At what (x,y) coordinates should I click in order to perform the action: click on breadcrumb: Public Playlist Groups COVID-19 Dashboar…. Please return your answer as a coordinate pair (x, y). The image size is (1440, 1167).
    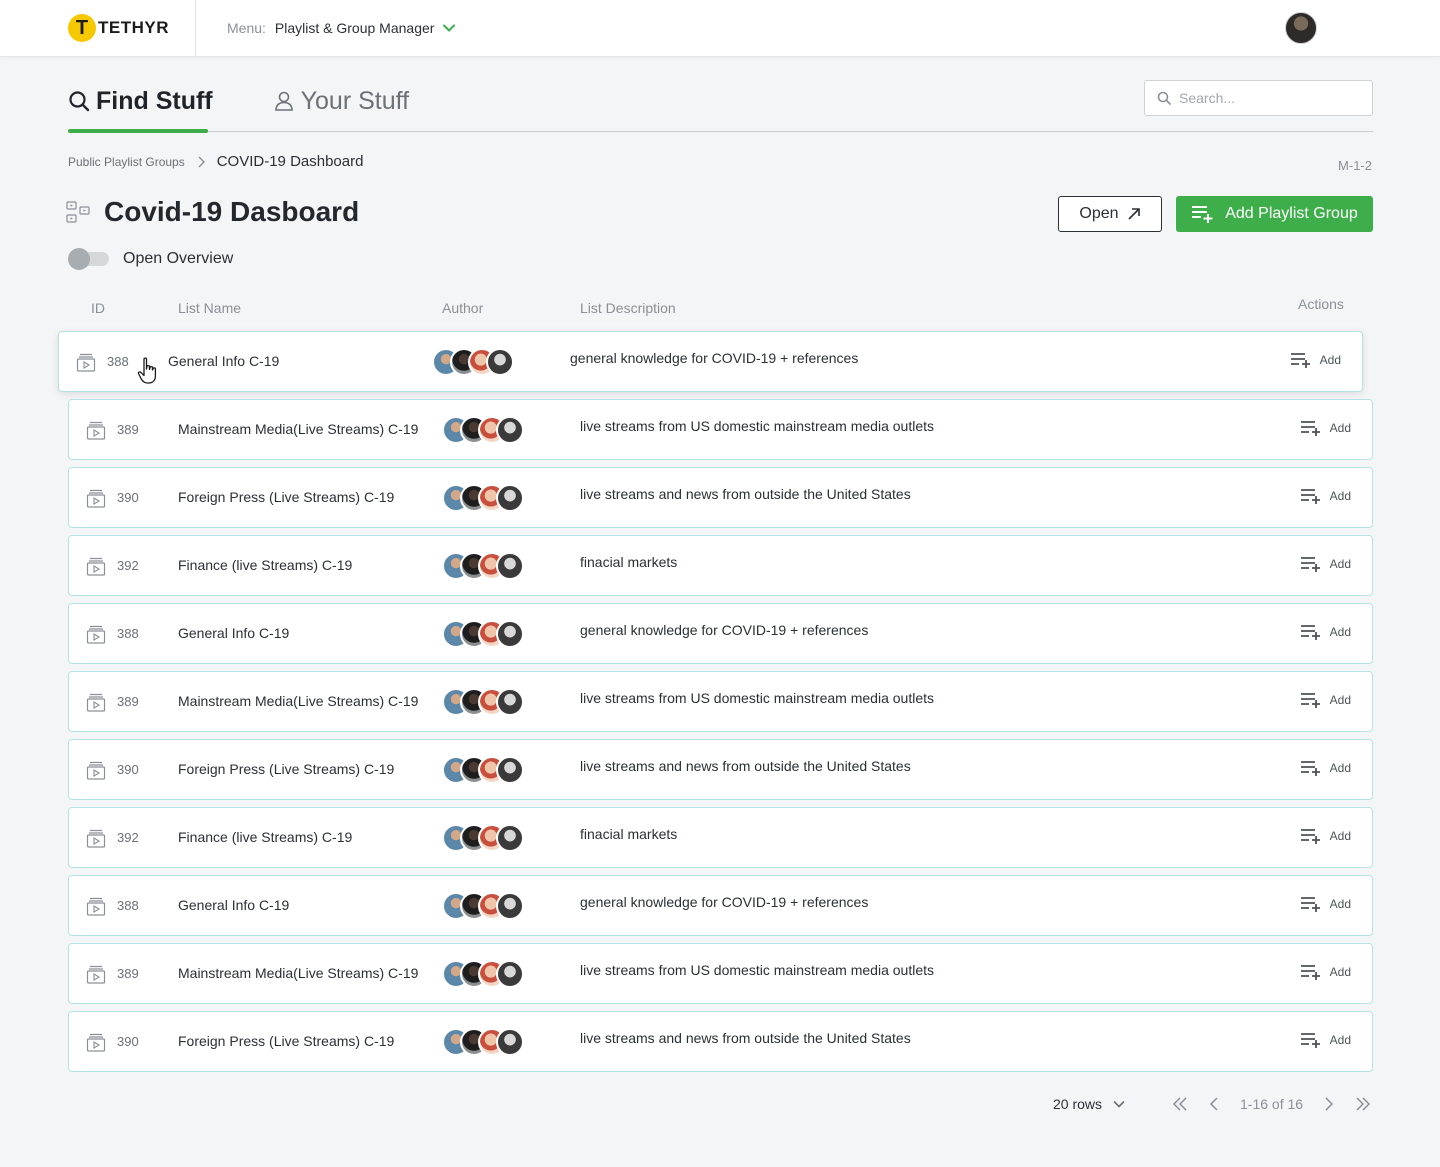
    Looking at the image, I should click on (215, 161).